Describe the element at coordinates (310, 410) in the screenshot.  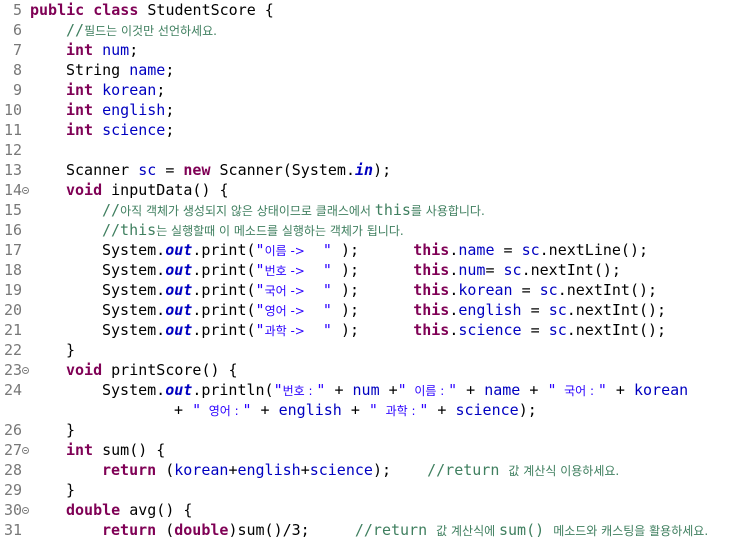
I see `code-token: english` at that location.